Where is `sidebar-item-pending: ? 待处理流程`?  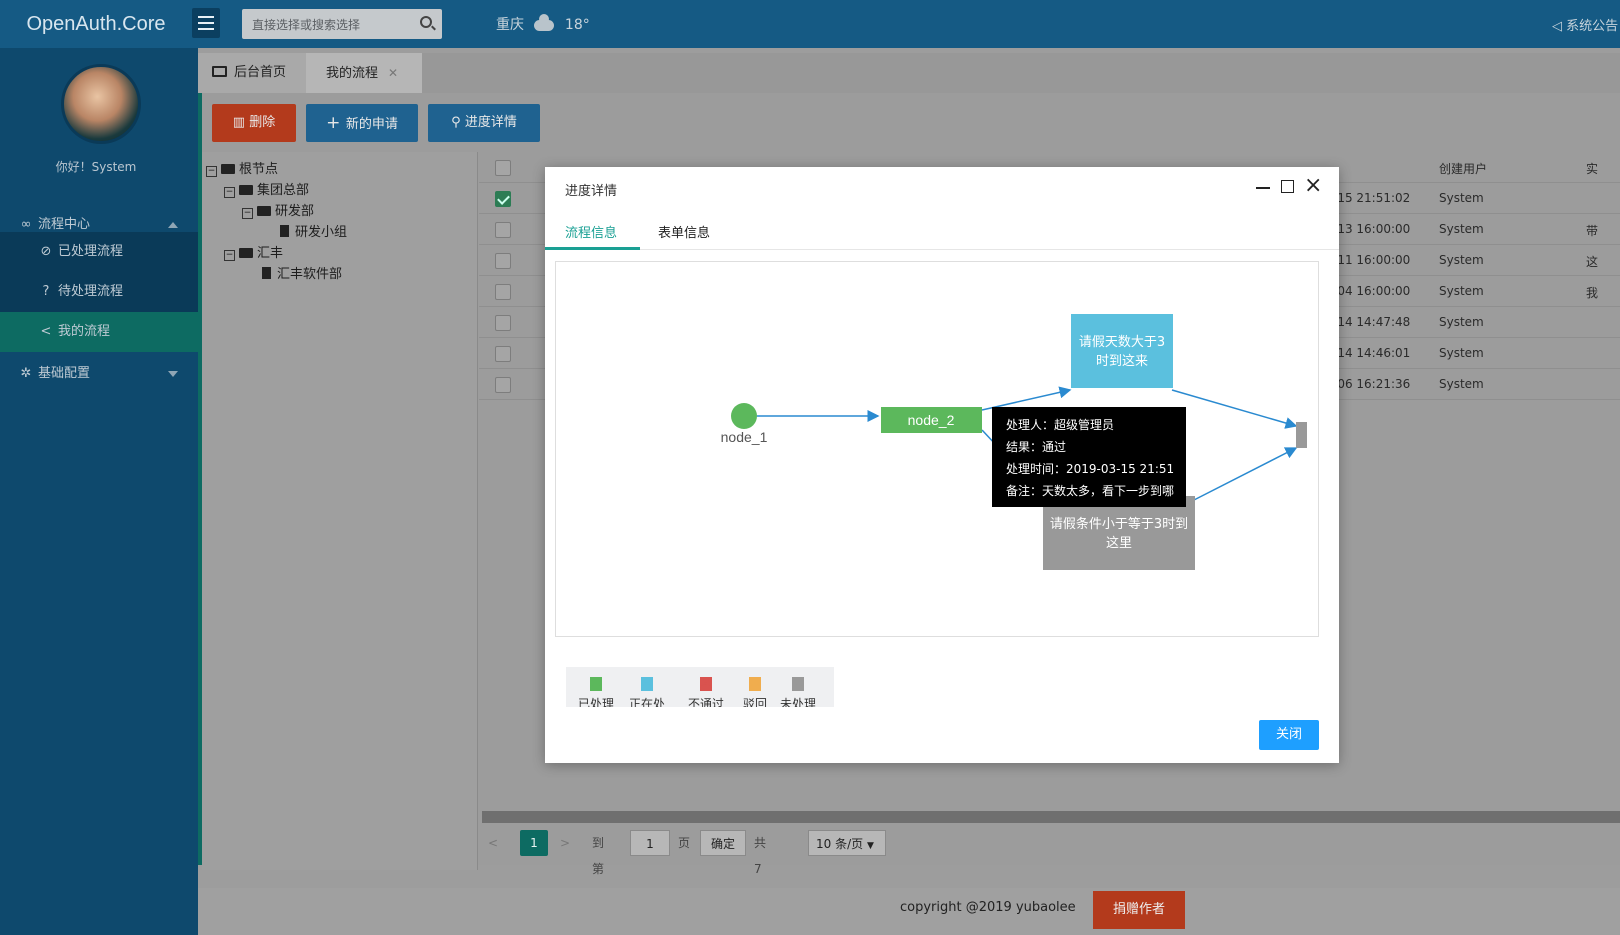
sidebar-item-pending: ? 待处理流程 is located at coordinates (99, 292).